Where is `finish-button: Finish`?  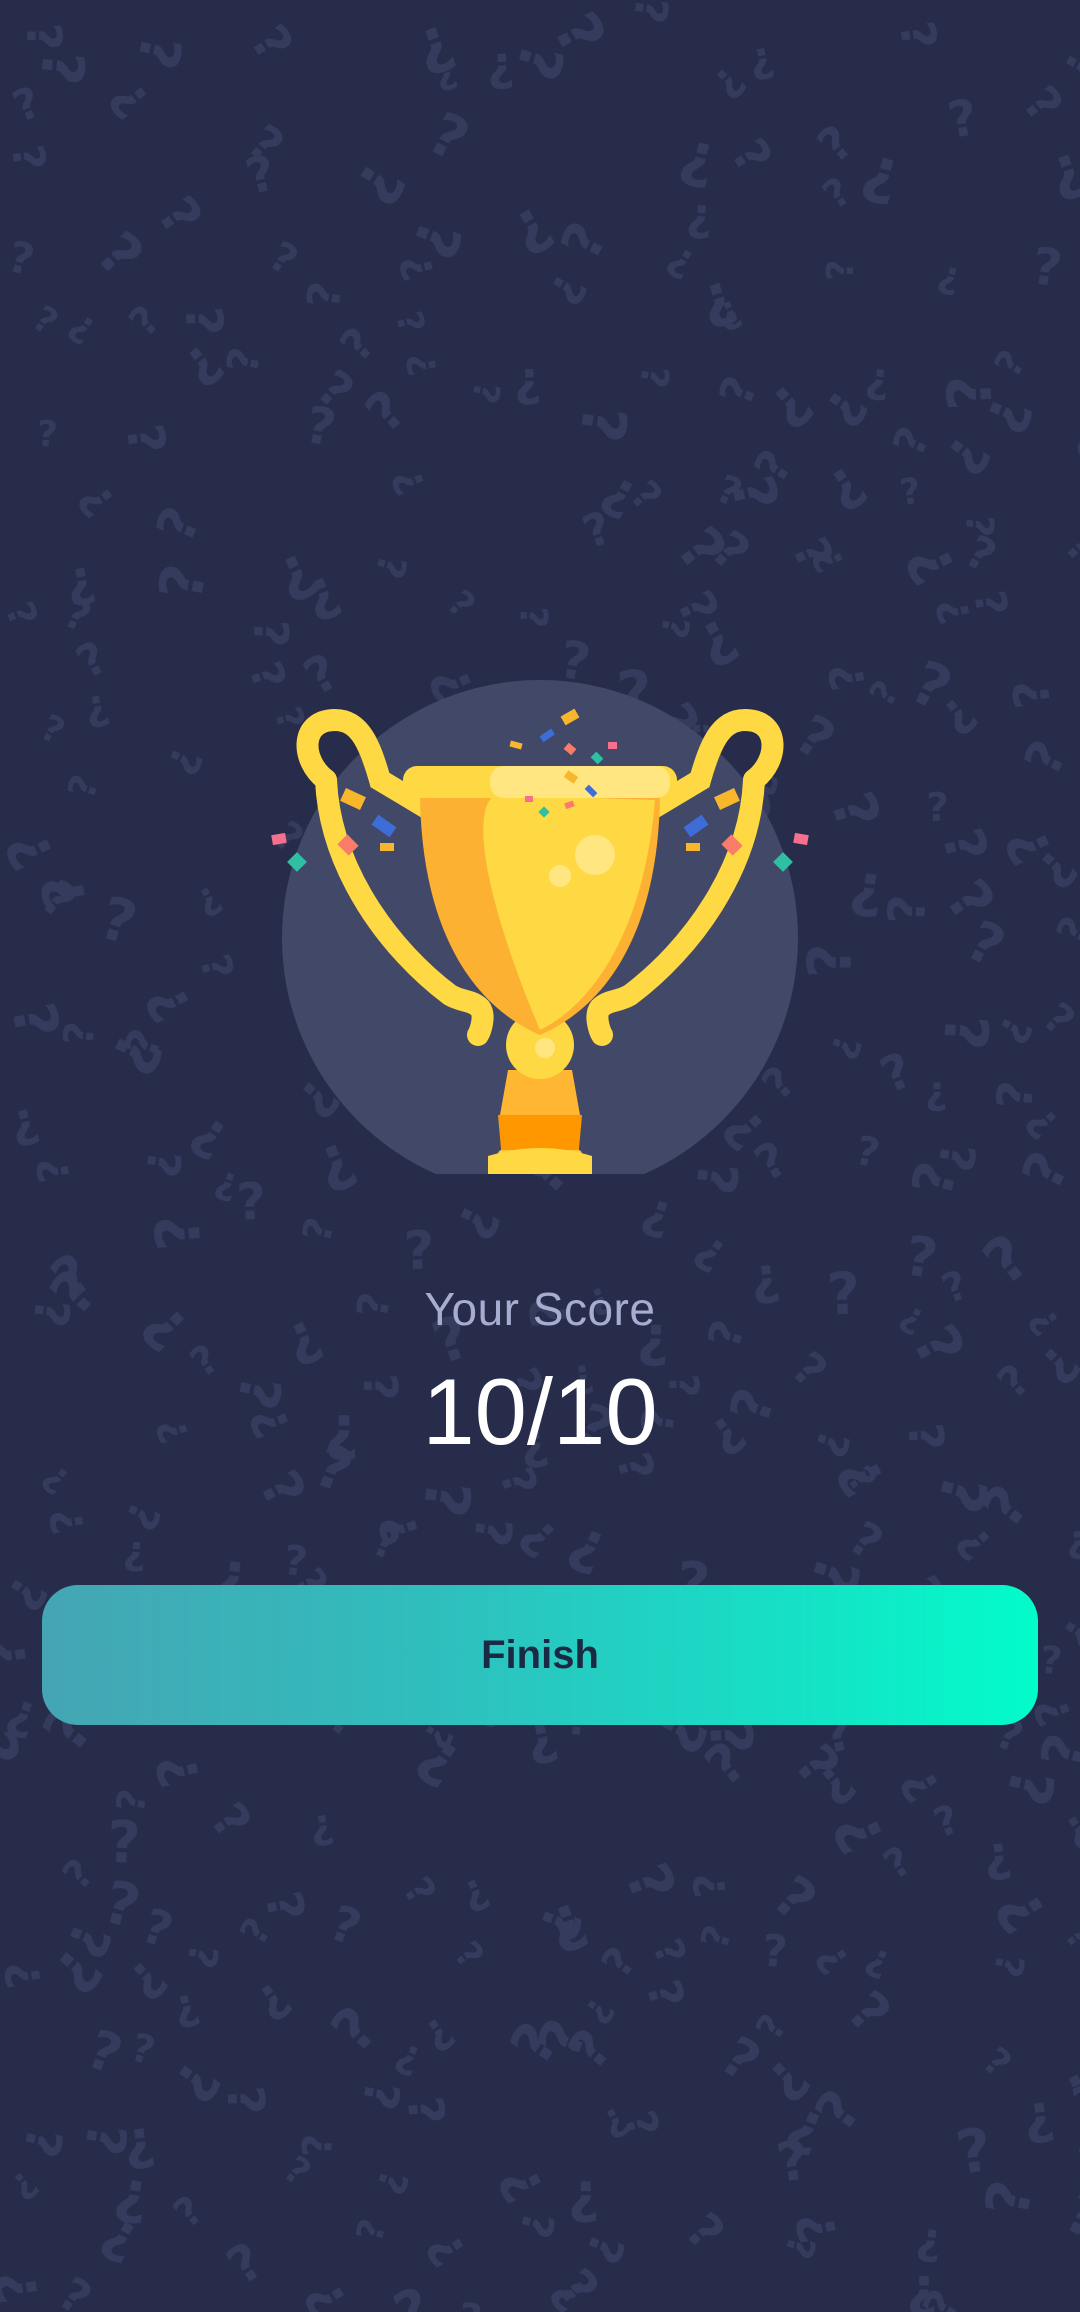
finish-button: Finish is located at coordinates (540, 1655).